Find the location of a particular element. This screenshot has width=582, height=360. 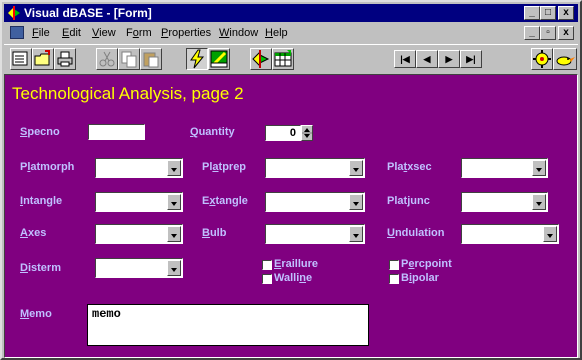

expert-button is located at coordinates (542, 59).